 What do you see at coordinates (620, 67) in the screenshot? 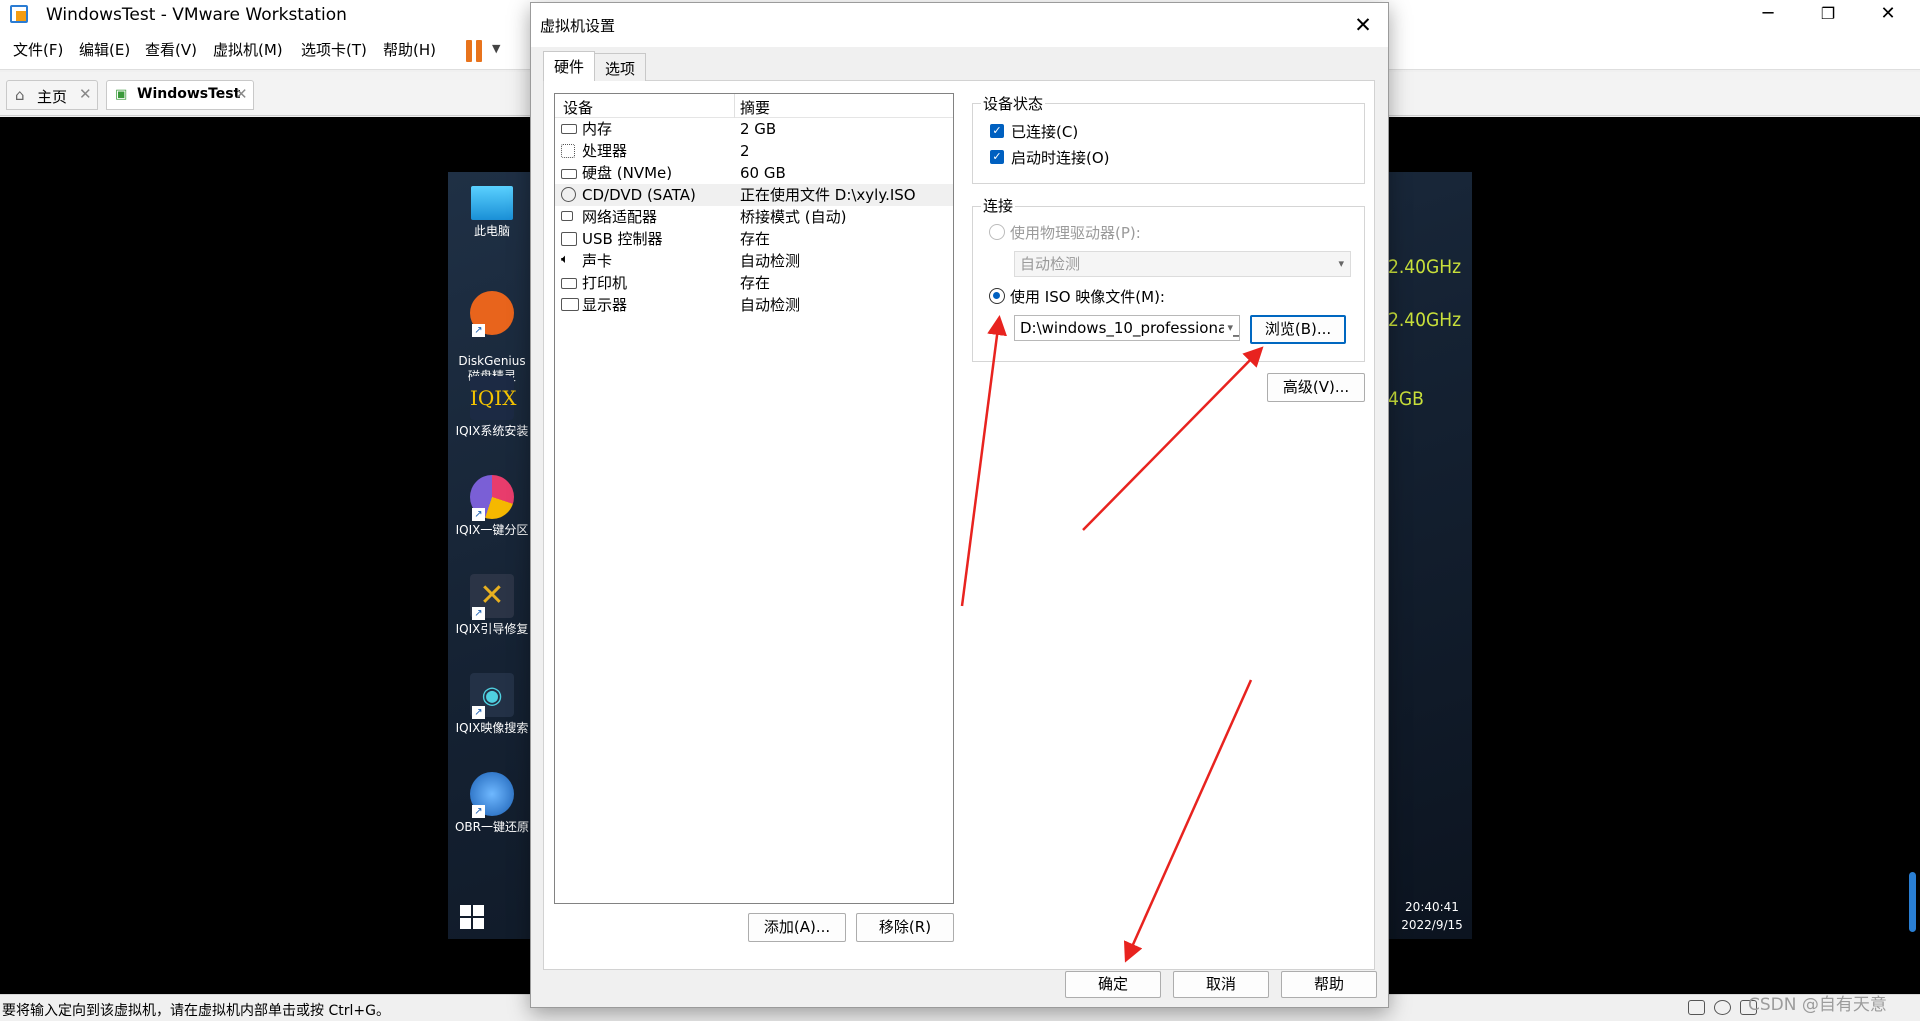
I see `tab-options: 选项` at bounding box center [620, 67].